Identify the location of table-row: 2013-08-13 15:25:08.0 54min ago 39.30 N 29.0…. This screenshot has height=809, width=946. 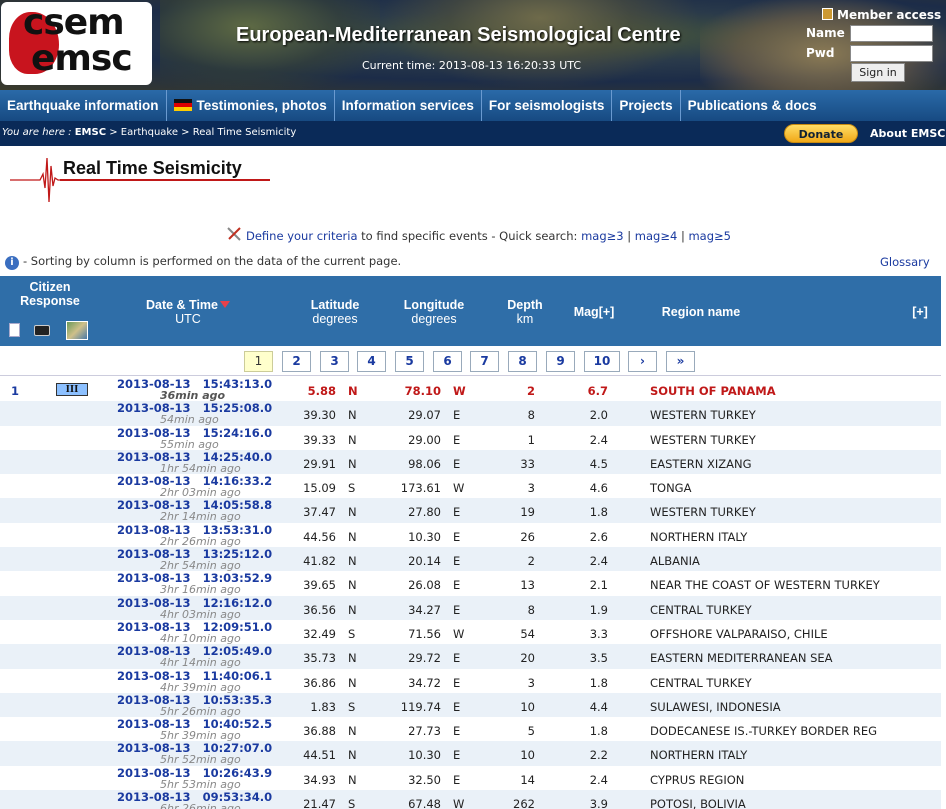
(470, 413).